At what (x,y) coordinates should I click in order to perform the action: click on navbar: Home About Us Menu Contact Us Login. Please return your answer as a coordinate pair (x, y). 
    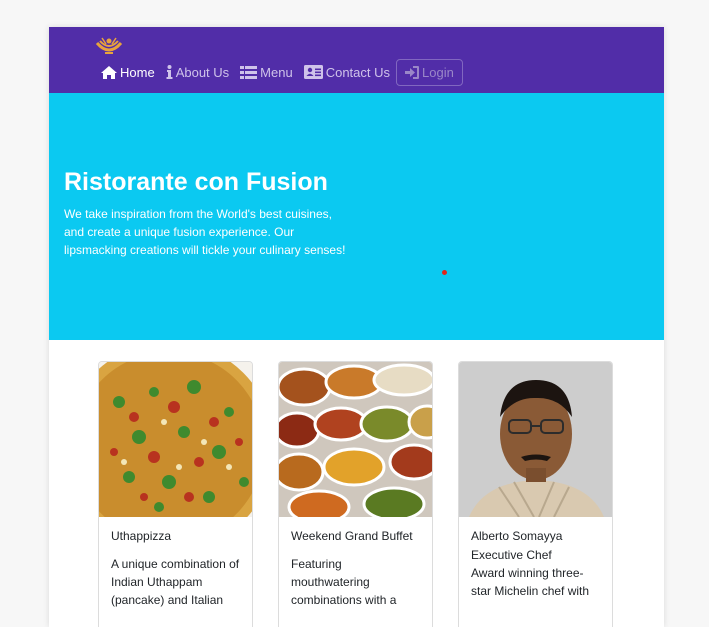
    Looking at the image, I should click on (356, 60).